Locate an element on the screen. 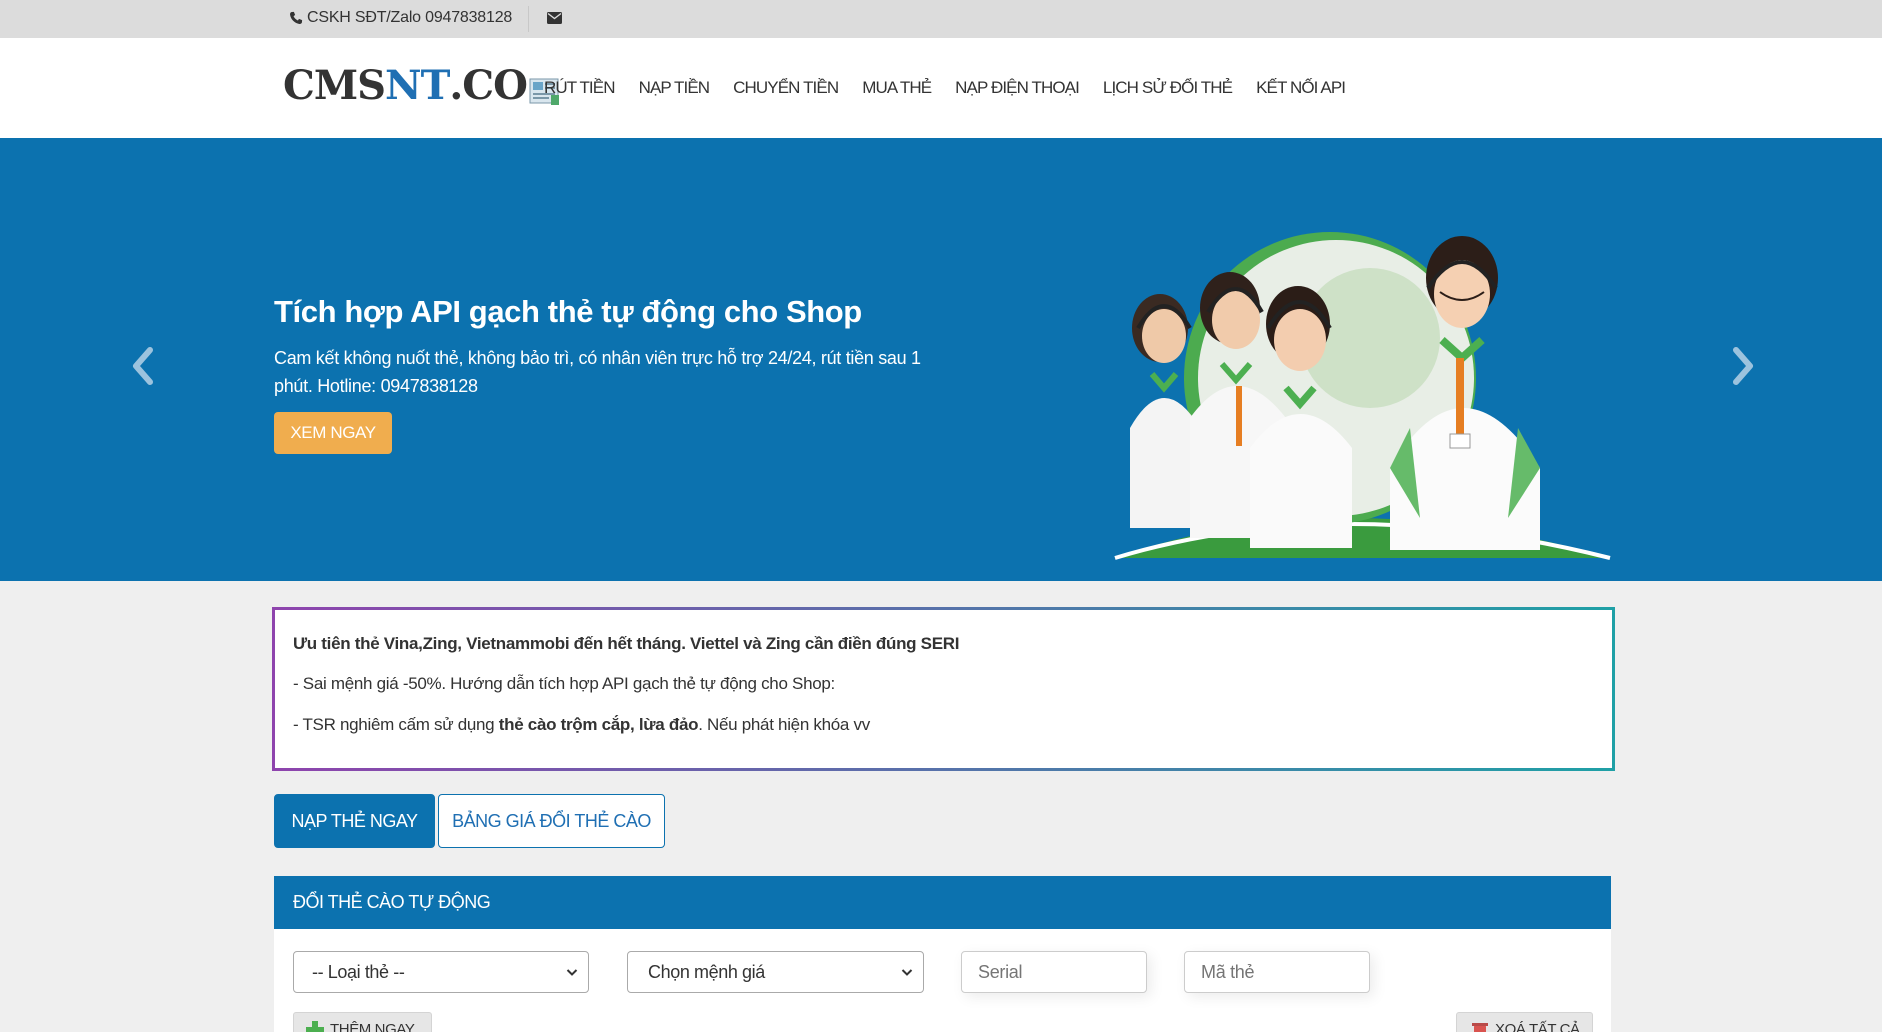  add-now-button: THÊM NGAY is located at coordinates (362, 1022).